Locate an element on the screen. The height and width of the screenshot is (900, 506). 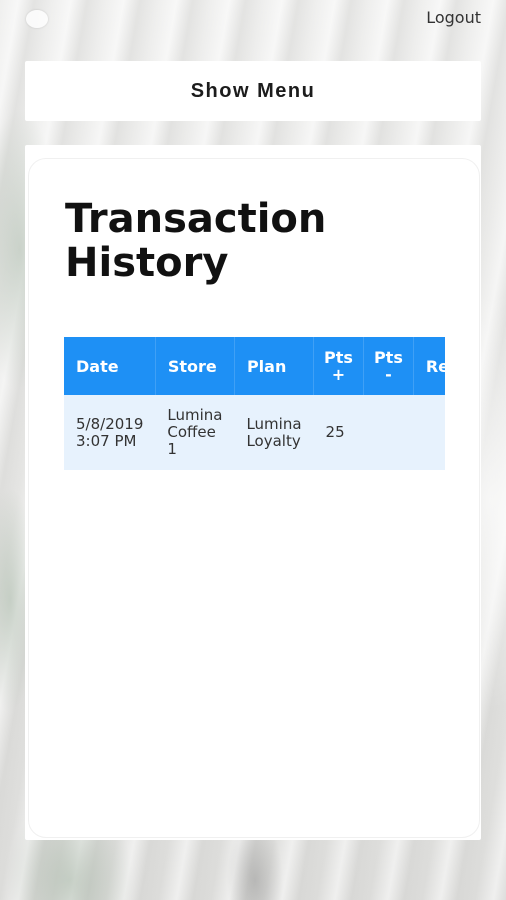
transaction-table-scroll: Date Store Plan Pts+ Pts- Re 5/8/2019 is located at coordinates (254, 403).